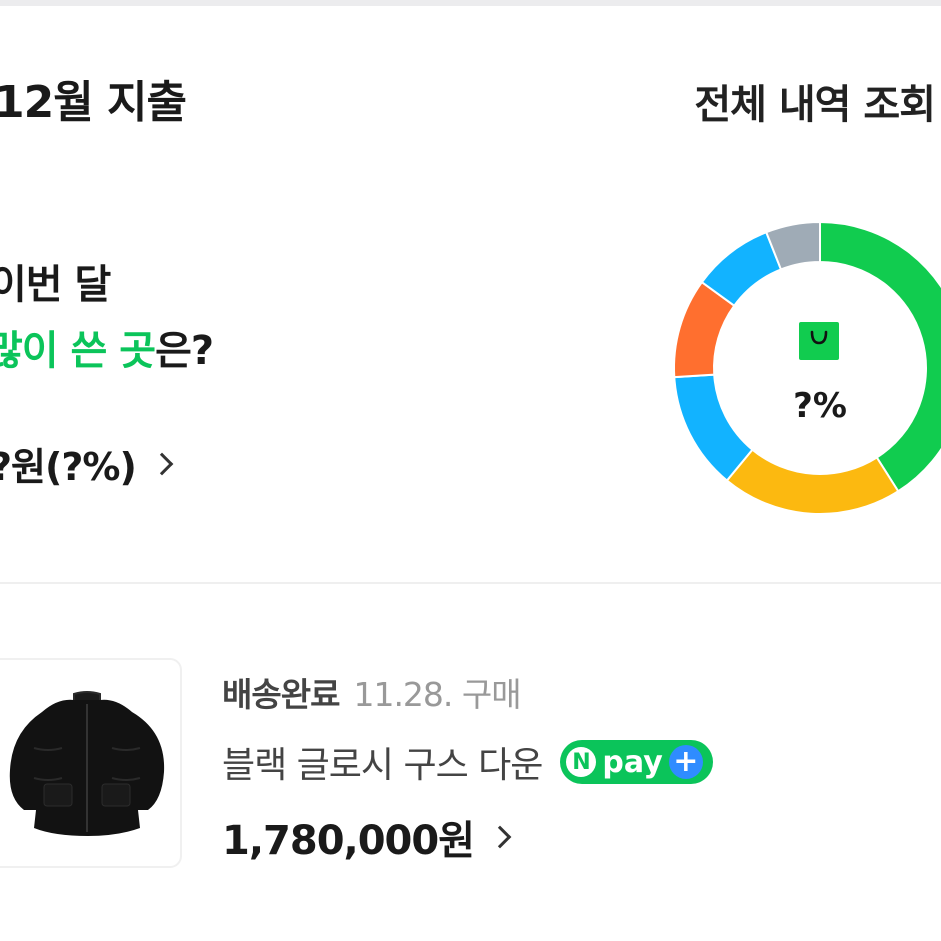 This screenshot has height=941, width=941. Describe the element at coordinates (581, 762) in the screenshot. I see `npay-n-icon: N` at that location.